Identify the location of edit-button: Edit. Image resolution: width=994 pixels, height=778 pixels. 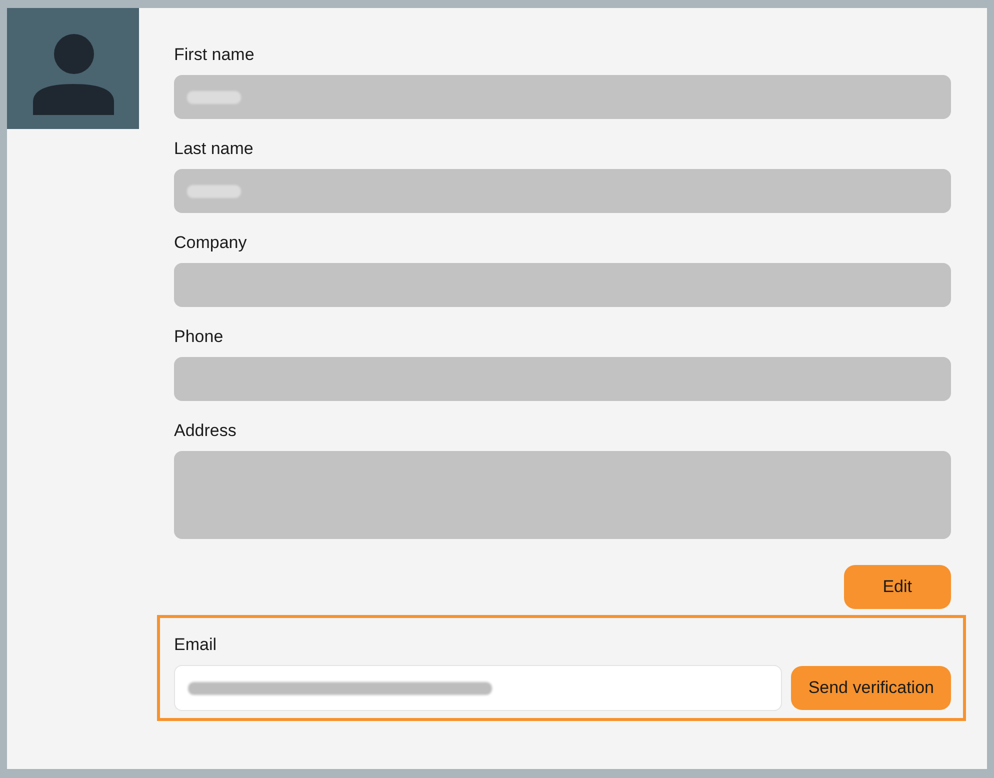
(897, 587).